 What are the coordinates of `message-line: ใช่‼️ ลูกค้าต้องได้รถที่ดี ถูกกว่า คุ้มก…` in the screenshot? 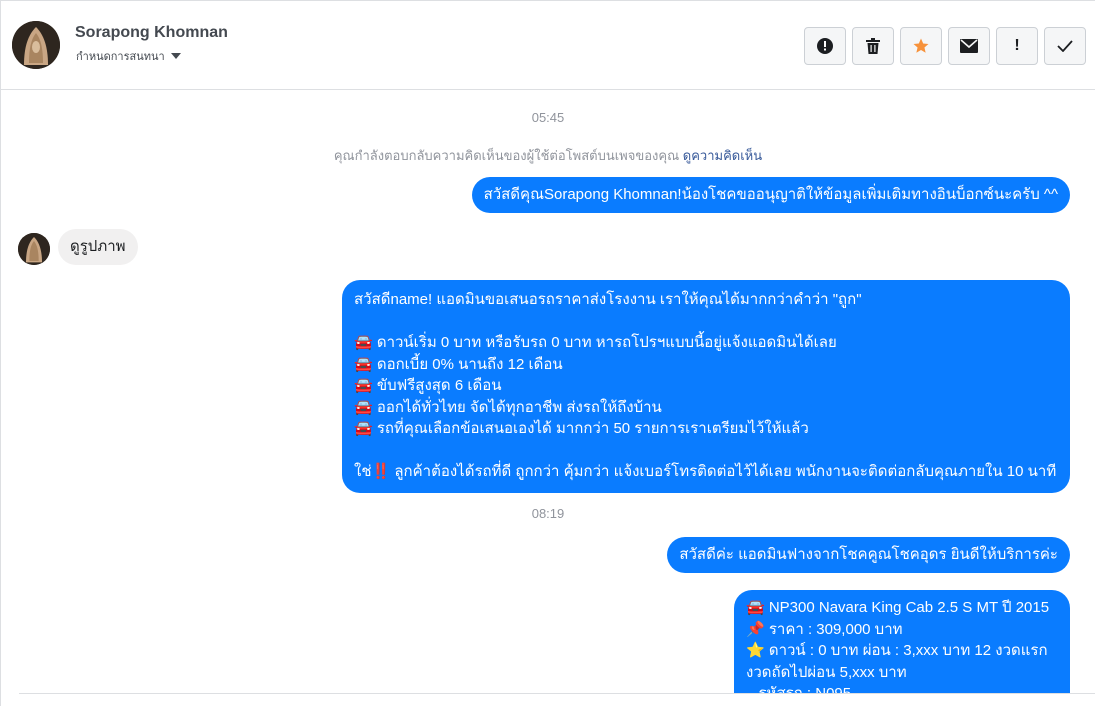 It's located at (705, 471).